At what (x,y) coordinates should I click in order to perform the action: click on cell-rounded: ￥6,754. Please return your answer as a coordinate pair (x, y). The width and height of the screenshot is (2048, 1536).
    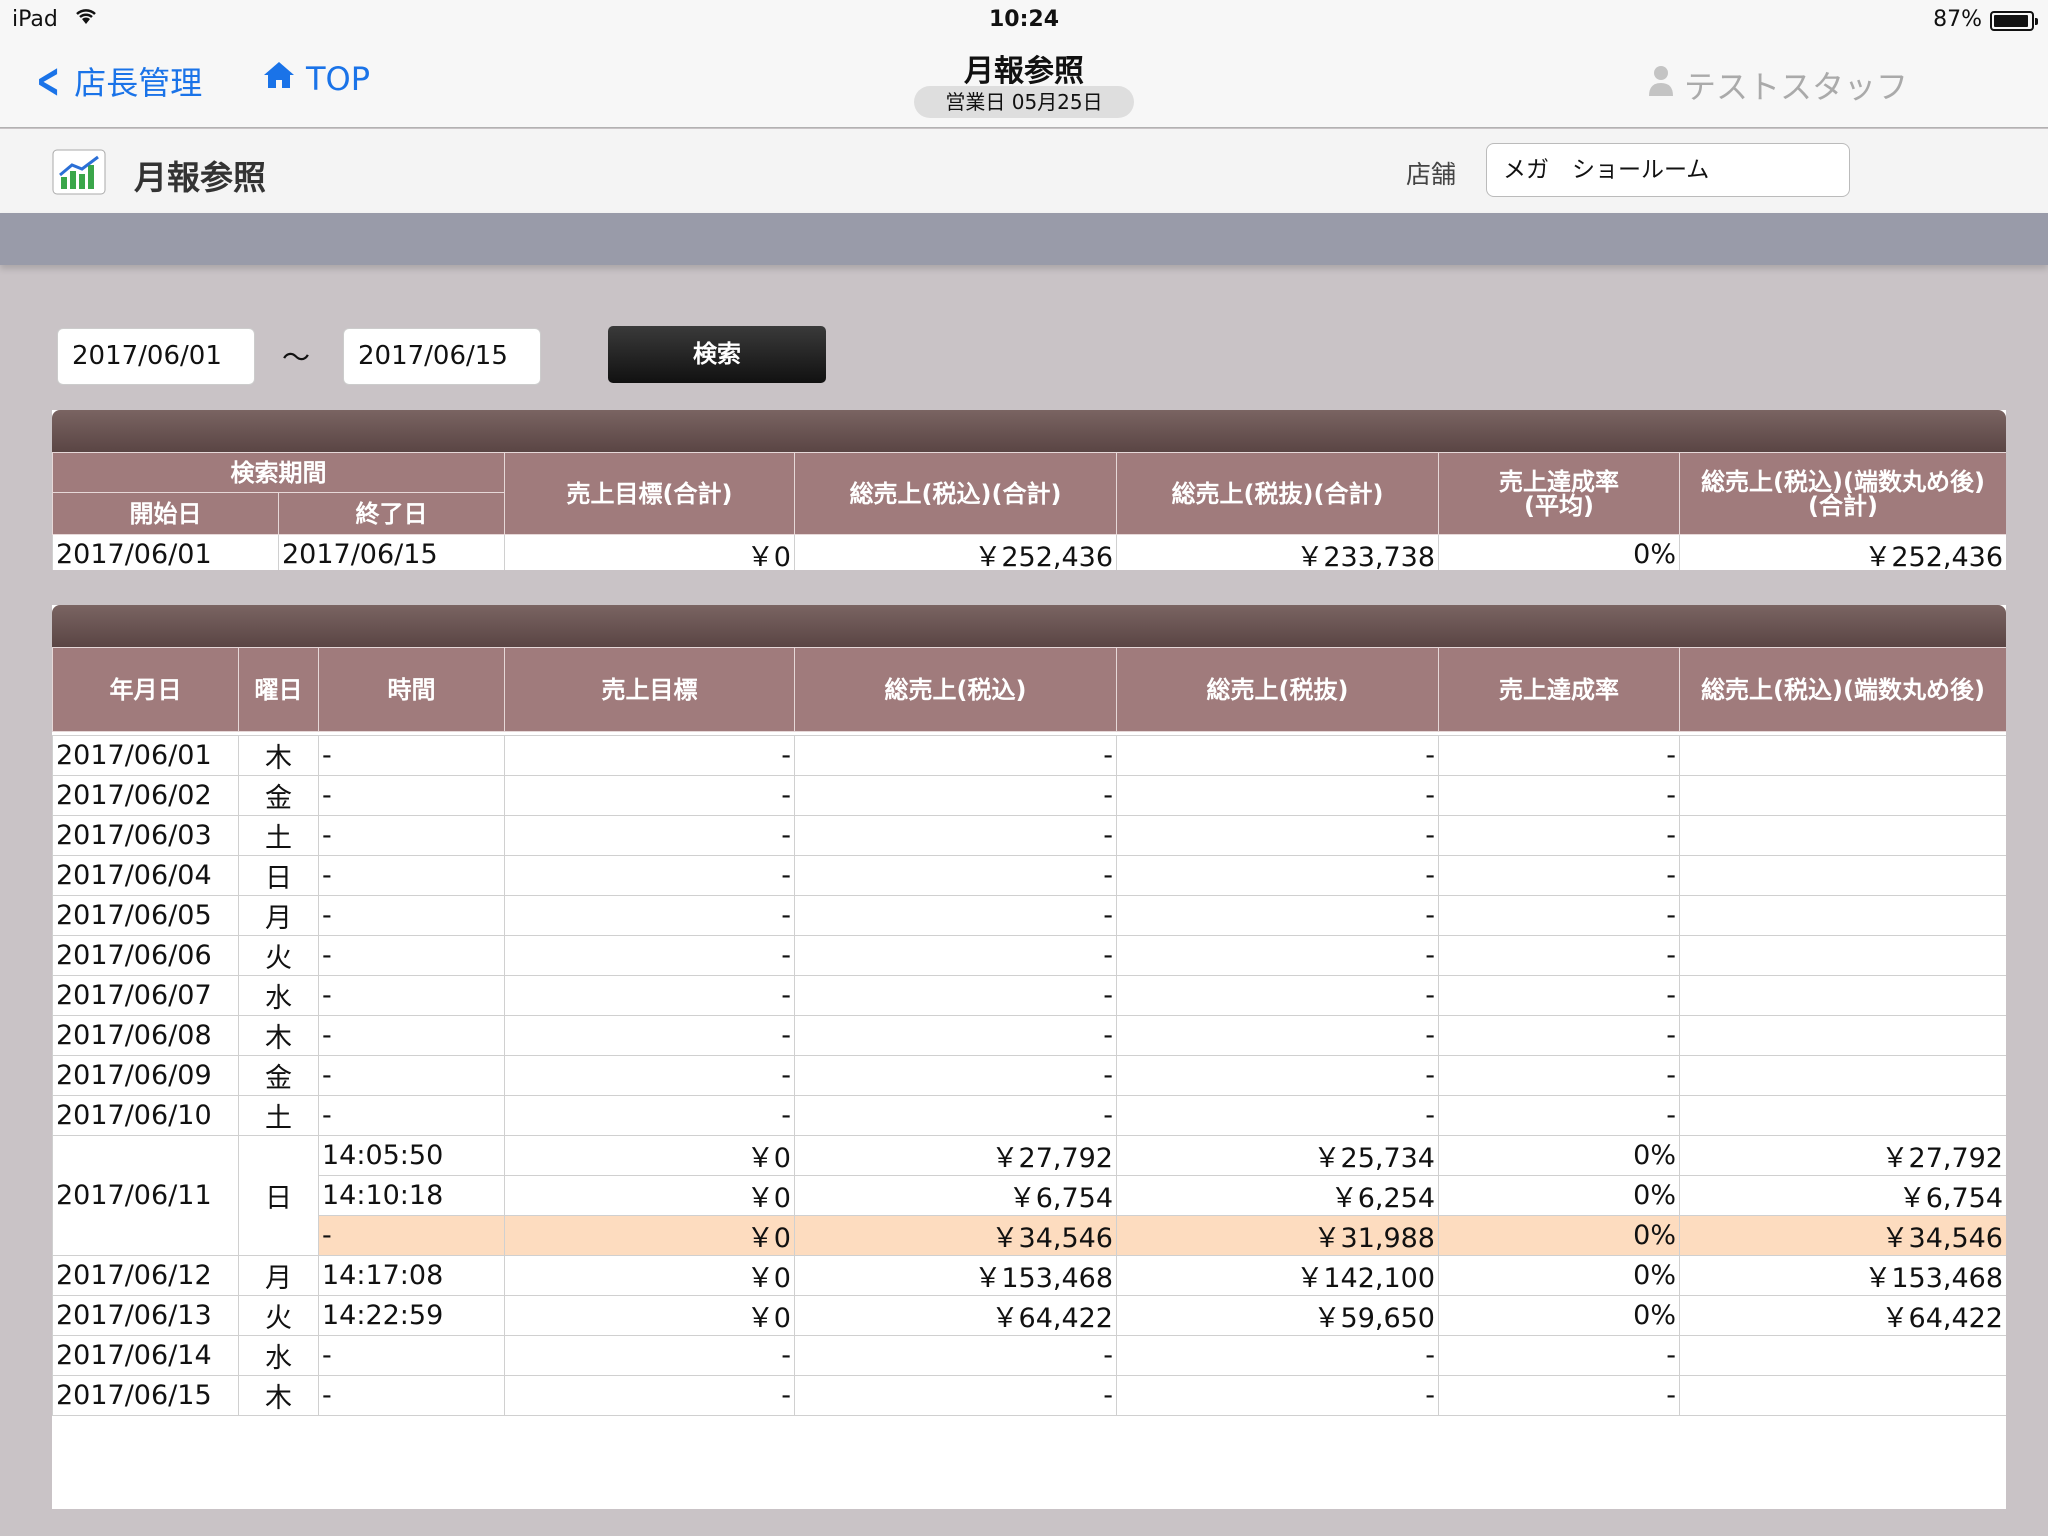
    Looking at the image, I should click on (1842, 1195).